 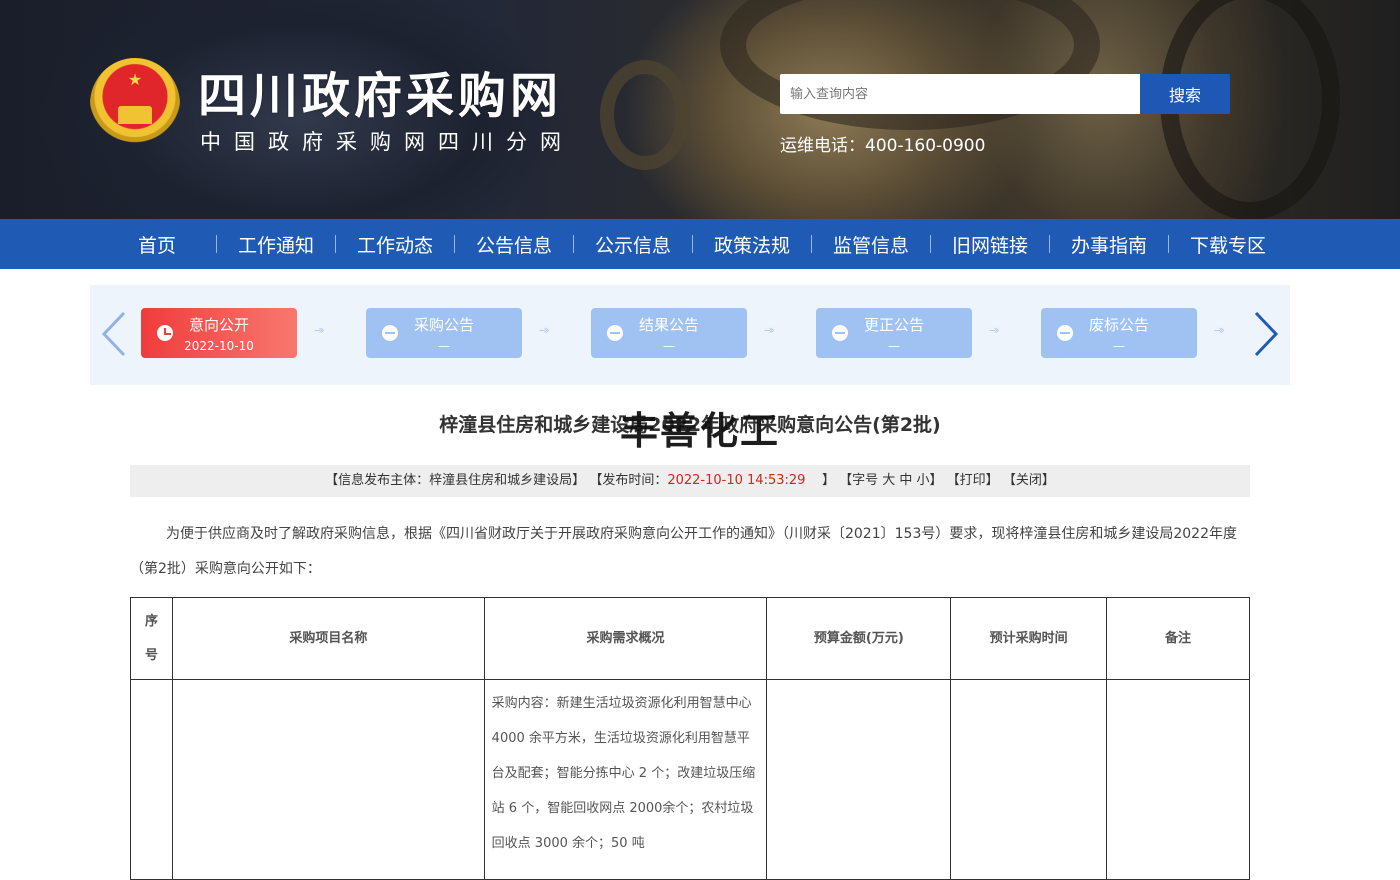 I want to click on nav-item-label: 工作通知, so click(x=275, y=245).